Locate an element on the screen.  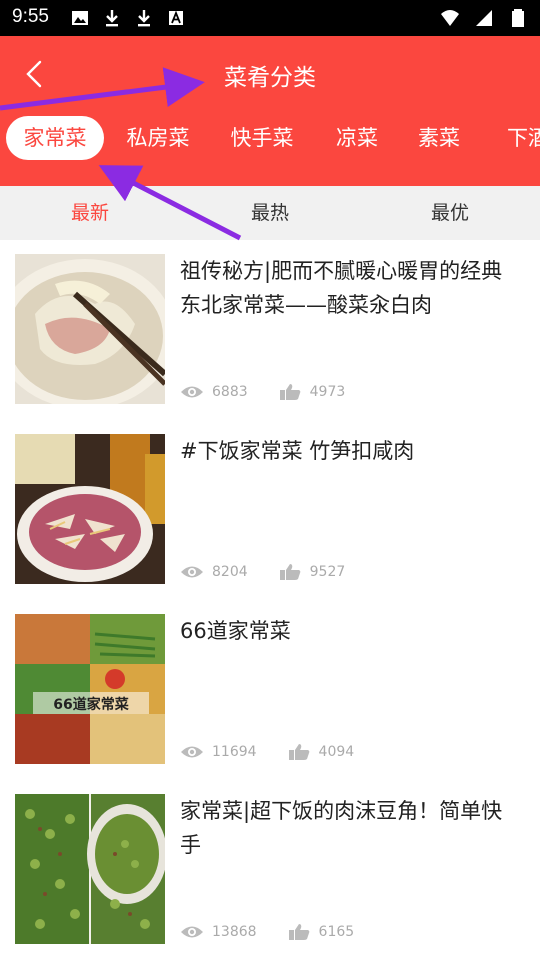
recipe-stats: 6883 4973 is located at coordinates (277, 392).